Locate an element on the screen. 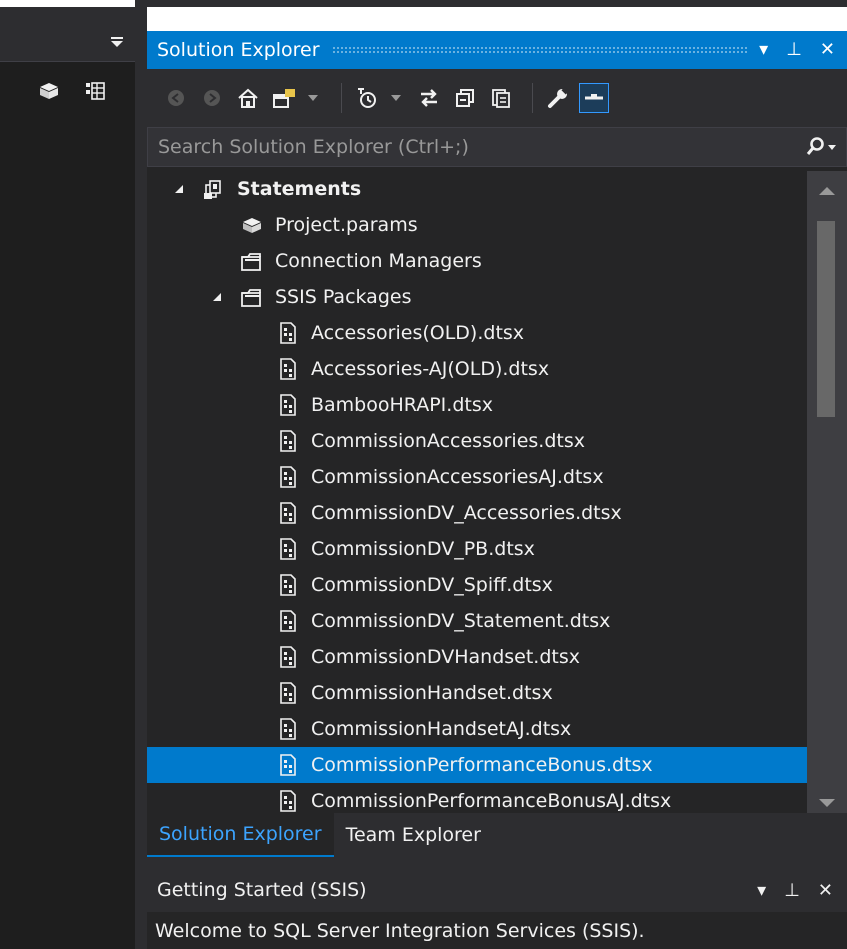  tree-item-label: SSIS Packages is located at coordinates (343, 297).